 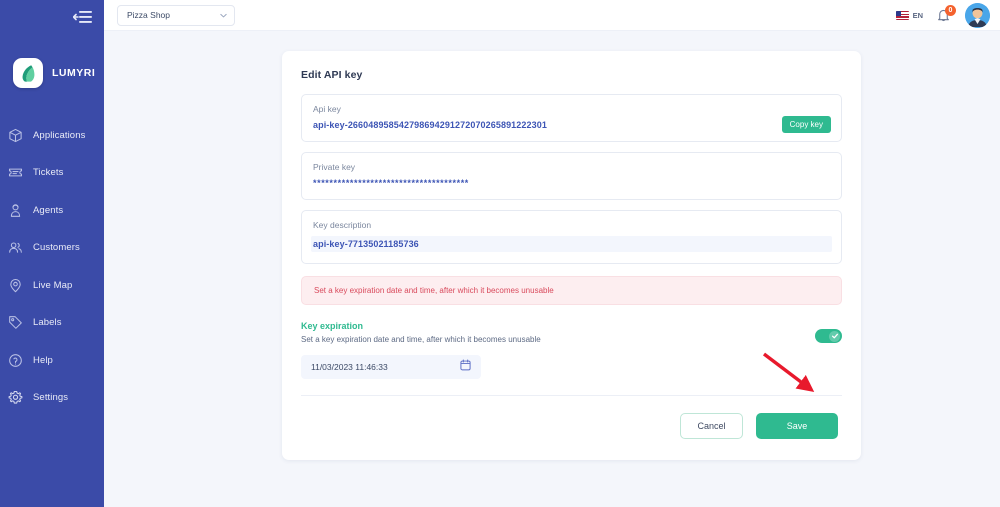 I want to click on shop-selector-value: Pizza Shop, so click(x=148, y=15).